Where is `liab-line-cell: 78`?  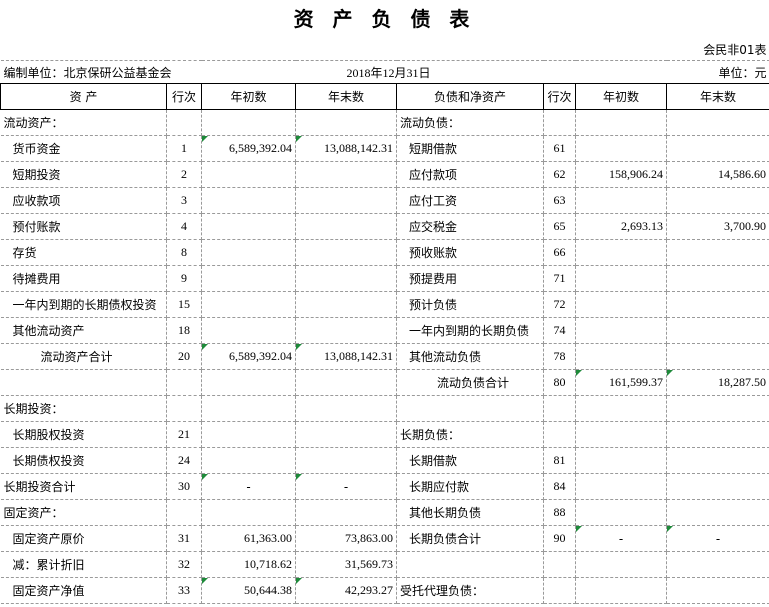 liab-line-cell: 78 is located at coordinates (559, 356).